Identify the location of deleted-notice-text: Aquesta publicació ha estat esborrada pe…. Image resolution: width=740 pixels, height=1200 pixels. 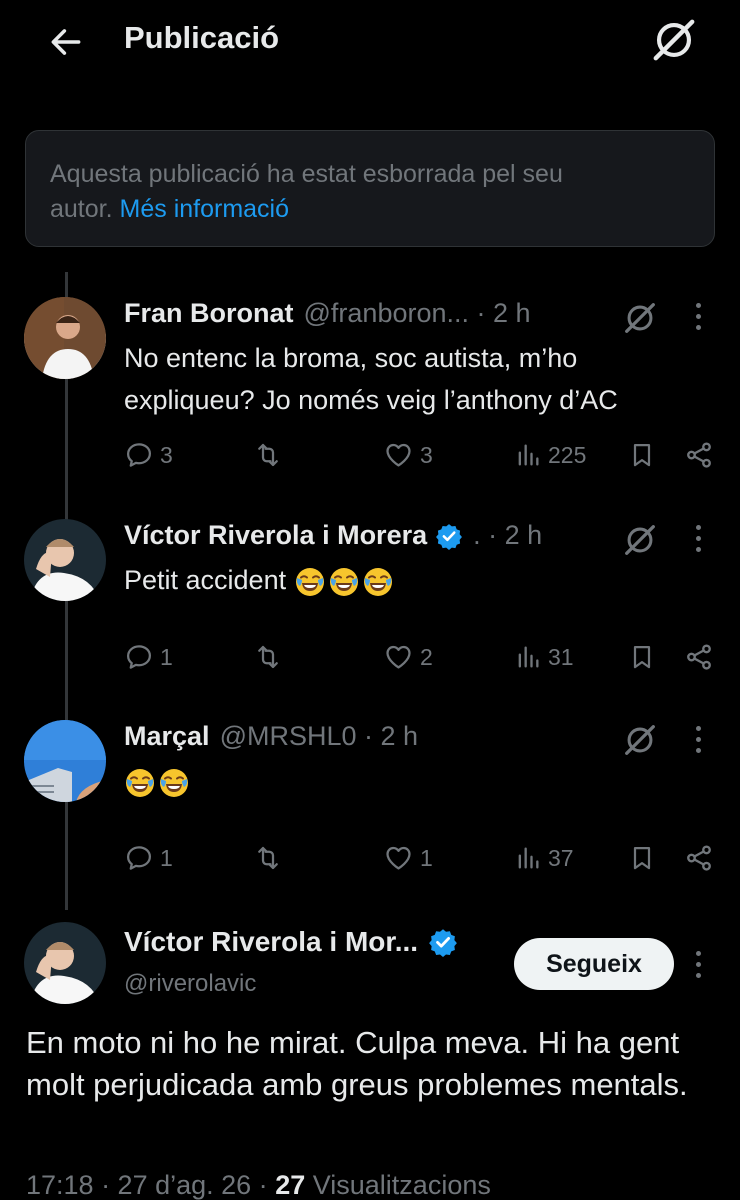
(306, 174).